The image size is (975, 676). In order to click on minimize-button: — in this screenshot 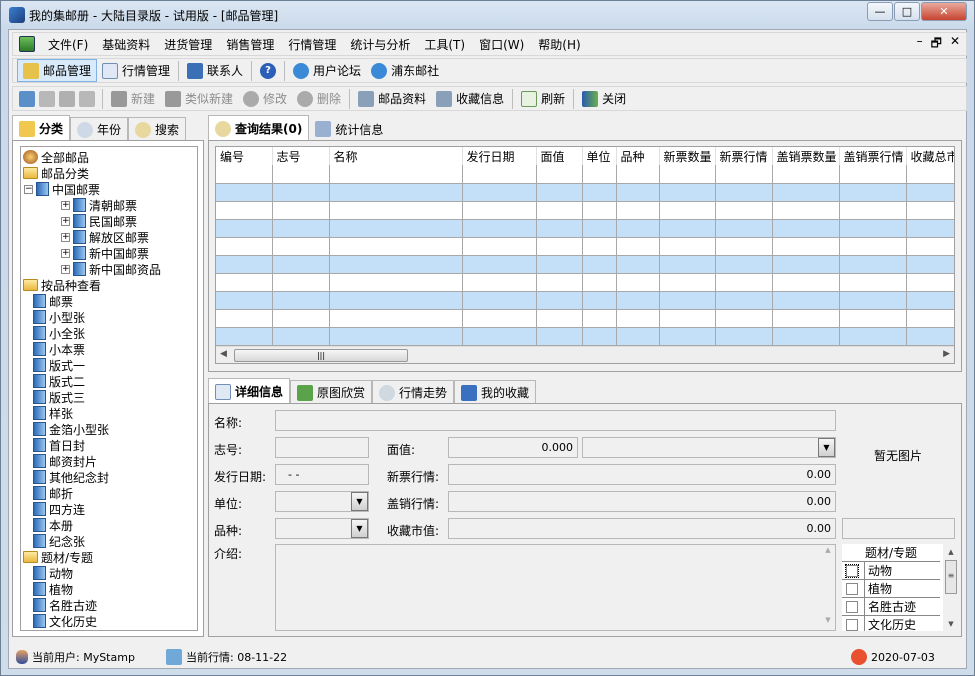, I will do `click(880, 11)`.